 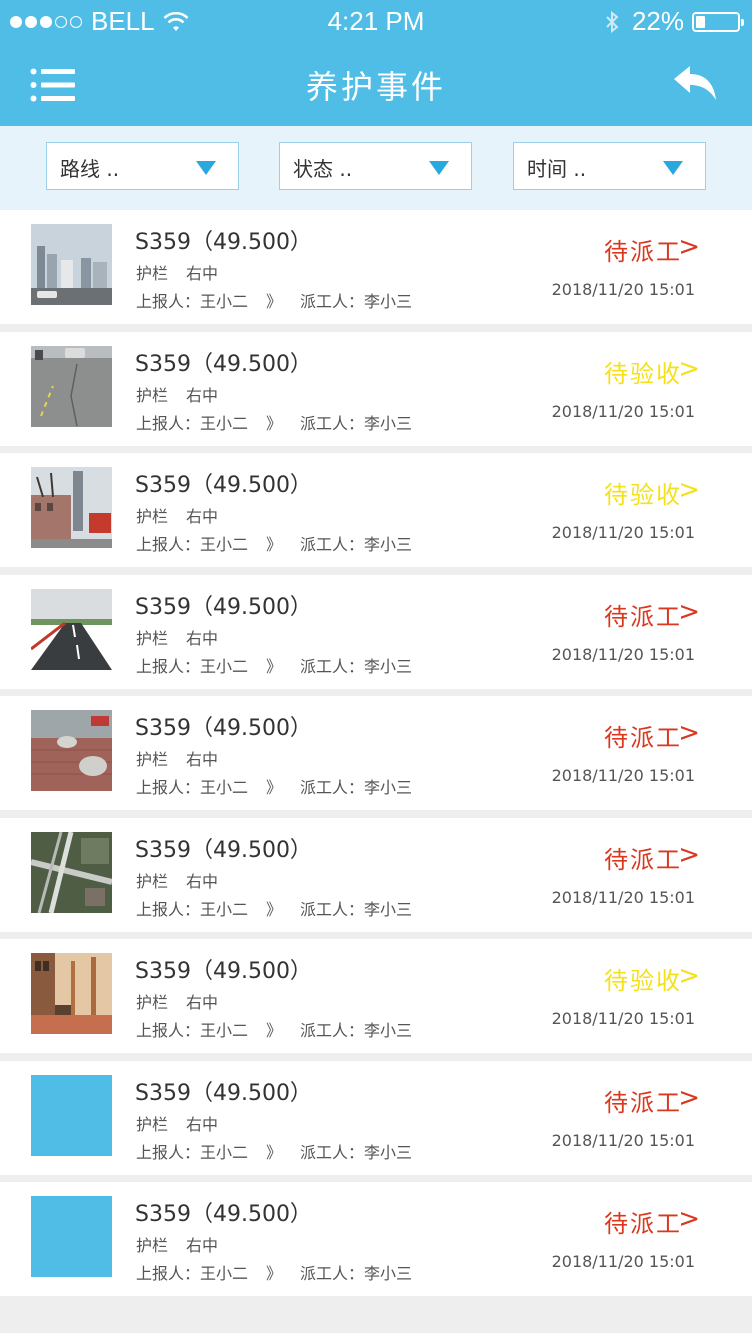 I want to click on street-trees-photo, so click(x=71, y=993).